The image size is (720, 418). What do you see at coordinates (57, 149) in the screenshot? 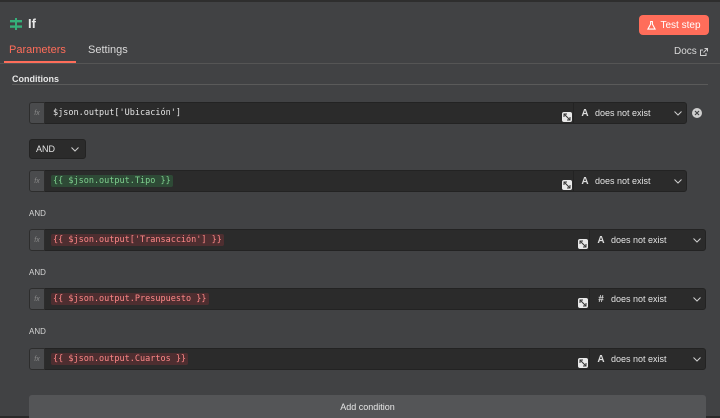
I see `combinator-select: AND` at bounding box center [57, 149].